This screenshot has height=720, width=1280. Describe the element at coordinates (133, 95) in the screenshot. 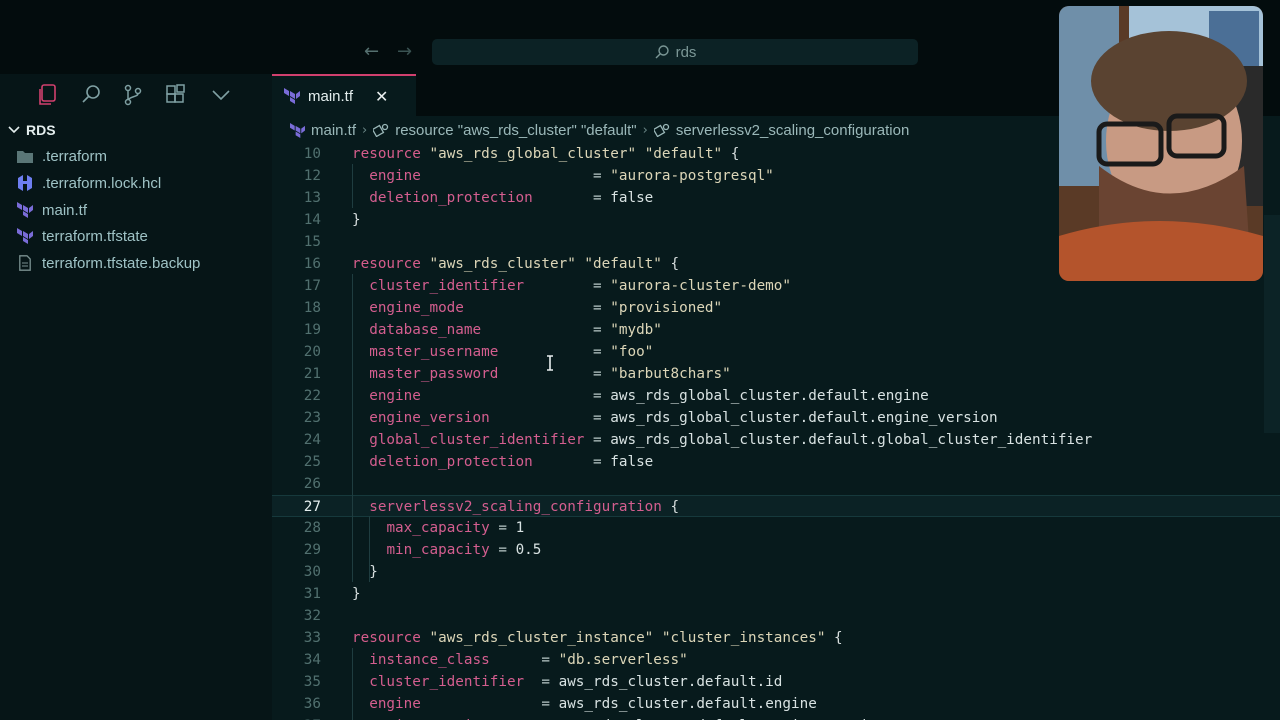

I see `source-control-icon` at that location.